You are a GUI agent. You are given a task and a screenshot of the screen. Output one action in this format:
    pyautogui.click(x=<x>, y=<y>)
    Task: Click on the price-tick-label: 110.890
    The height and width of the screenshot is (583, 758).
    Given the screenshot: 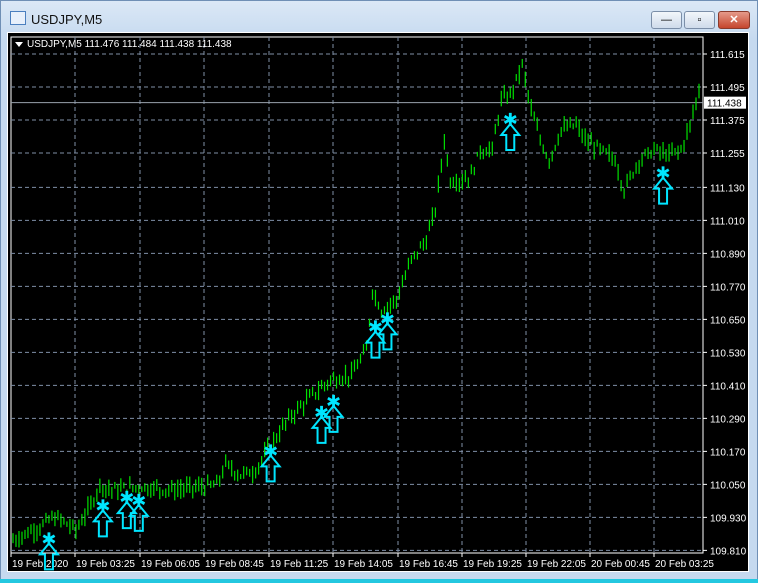 What is the action you would take?
    pyautogui.click(x=728, y=254)
    